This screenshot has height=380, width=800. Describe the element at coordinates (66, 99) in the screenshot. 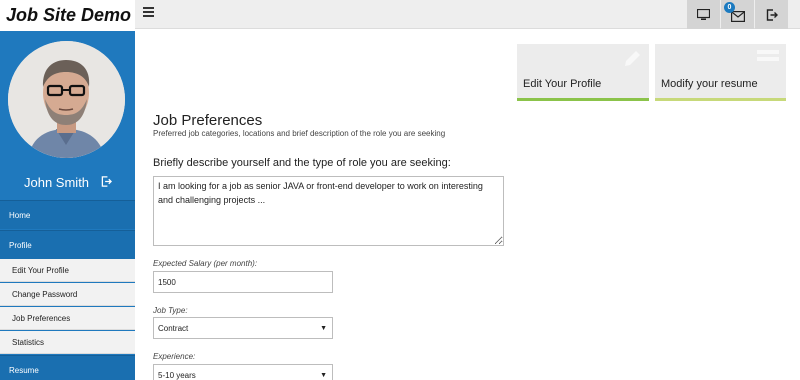

I see `avatar` at that location.